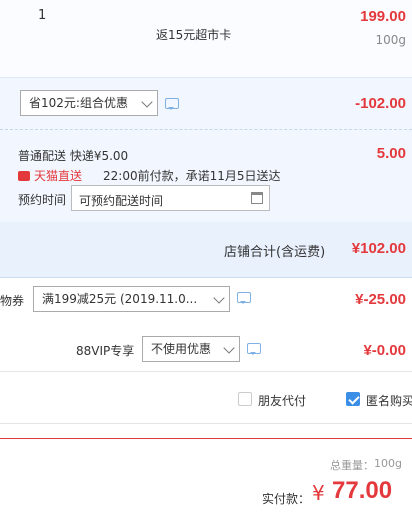  What do you see at coordinates (257, 198) in the screenshot?
I see `calendar-icon` at bounding box center [257, 198].